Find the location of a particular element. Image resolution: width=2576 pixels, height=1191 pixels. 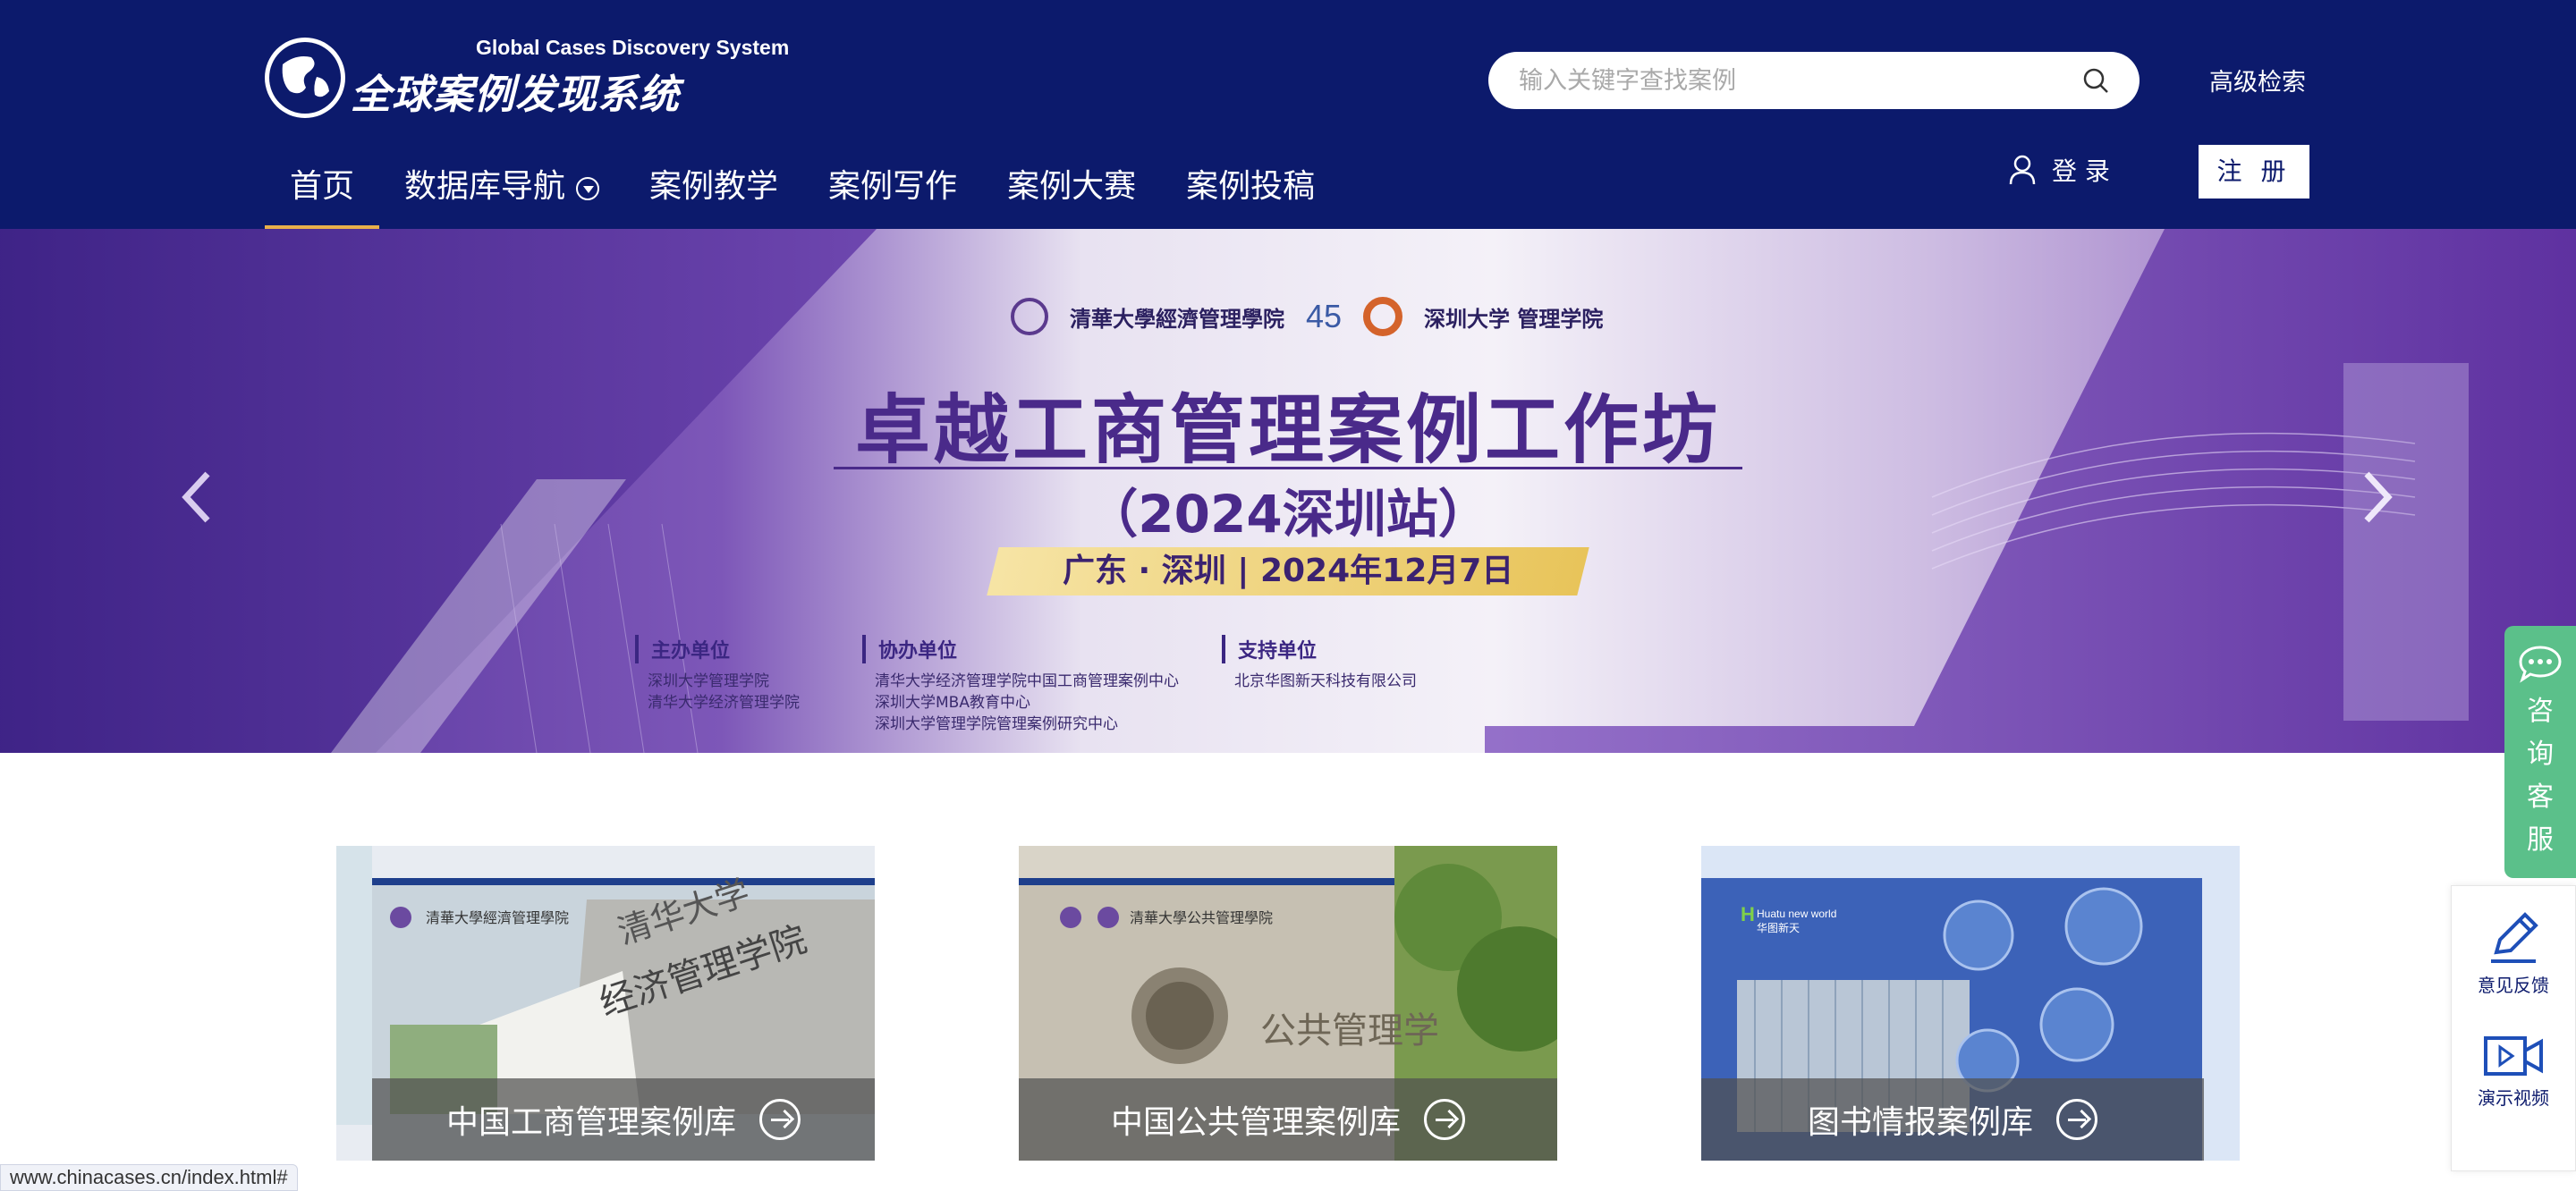

carousel-next-arrow-icon is located at coordinates (2377, 497).